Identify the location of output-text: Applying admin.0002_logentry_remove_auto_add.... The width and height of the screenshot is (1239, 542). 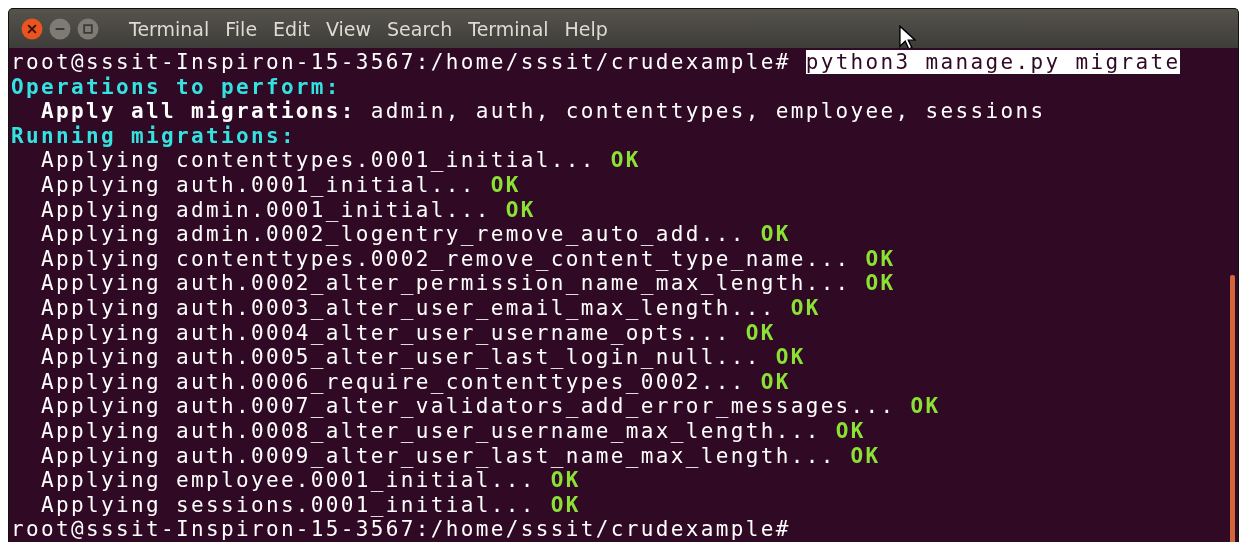
(393, 234).